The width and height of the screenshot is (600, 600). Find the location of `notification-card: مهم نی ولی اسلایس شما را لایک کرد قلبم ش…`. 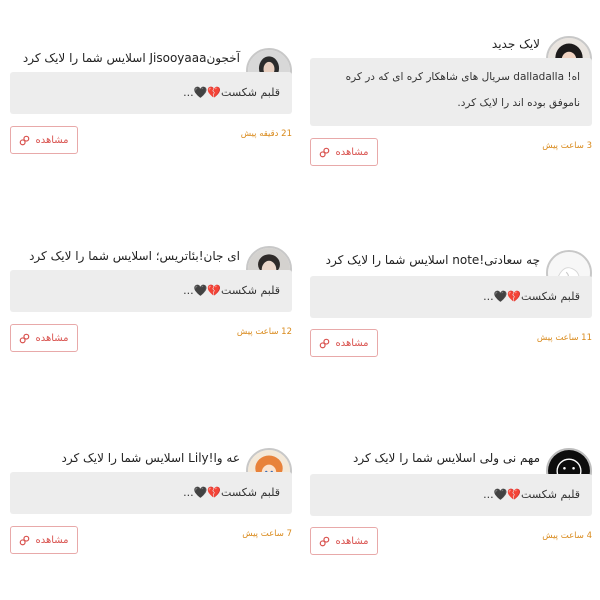

notification-card: مهم نی ولی اسلایس شما را لایک کرد قلبم ش… is located at coordinates (450, 501).